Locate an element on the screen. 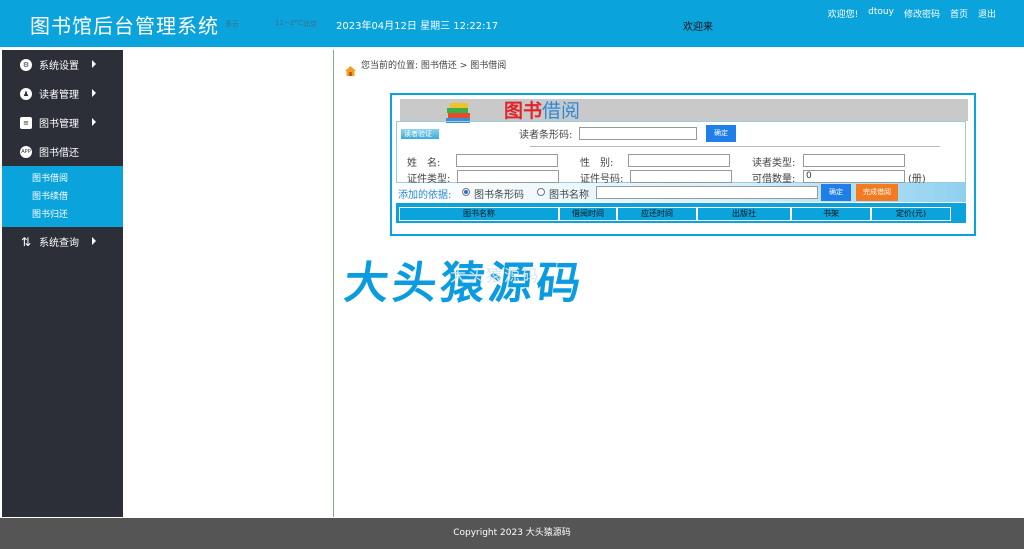 Image resolution: width=1024 pixels, height=549 pixels. divider is located at coordinates (735, 146).